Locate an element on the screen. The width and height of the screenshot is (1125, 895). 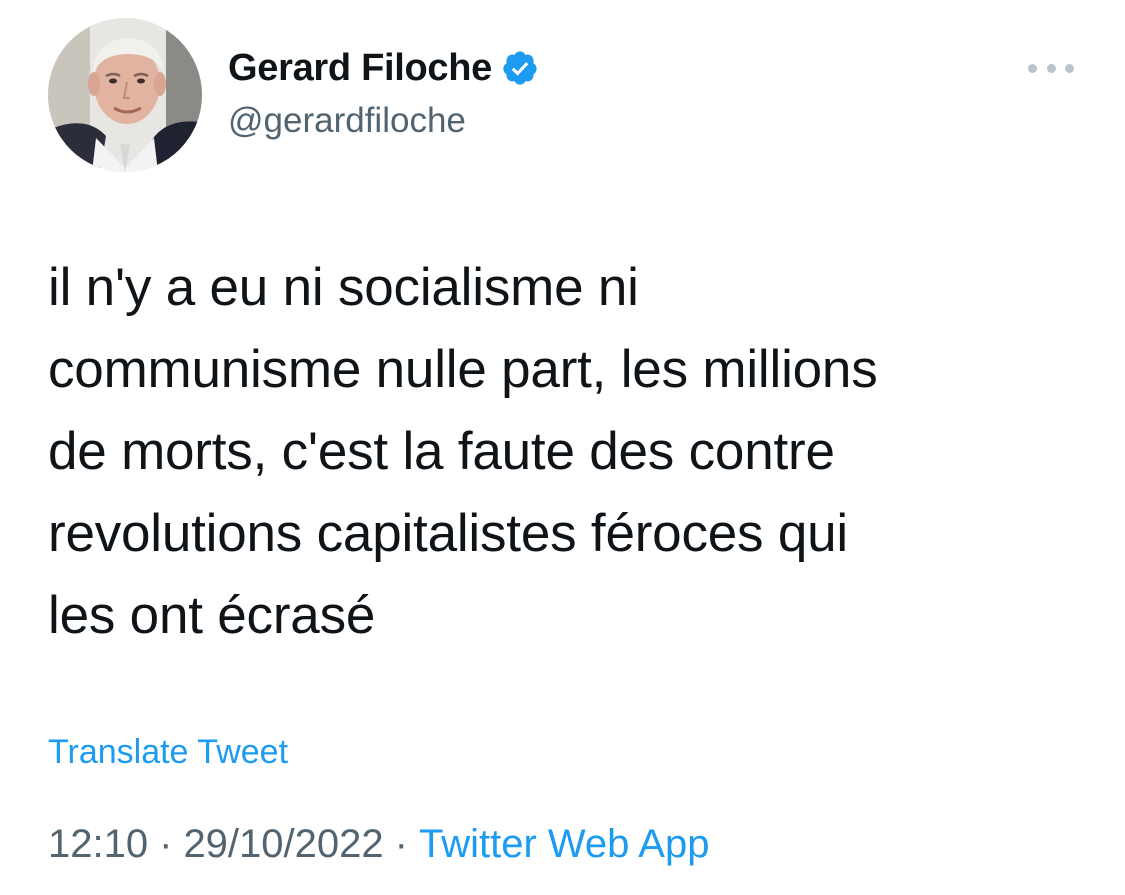
more-dots-icon is located at coordinates (1051, 68).